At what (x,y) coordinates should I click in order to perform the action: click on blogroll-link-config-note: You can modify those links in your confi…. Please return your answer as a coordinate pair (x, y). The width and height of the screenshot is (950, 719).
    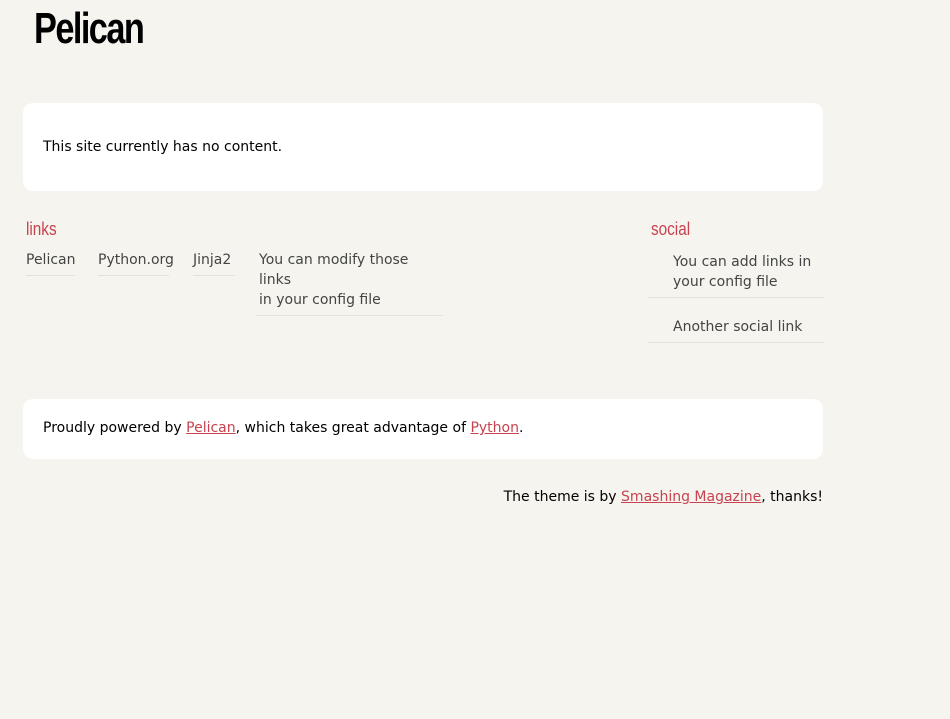
    Looking at the image, I should click on (349, 283).